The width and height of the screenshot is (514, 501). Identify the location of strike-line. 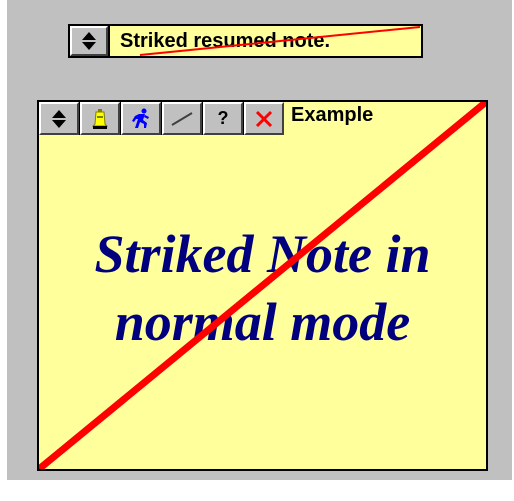
(280, 41).